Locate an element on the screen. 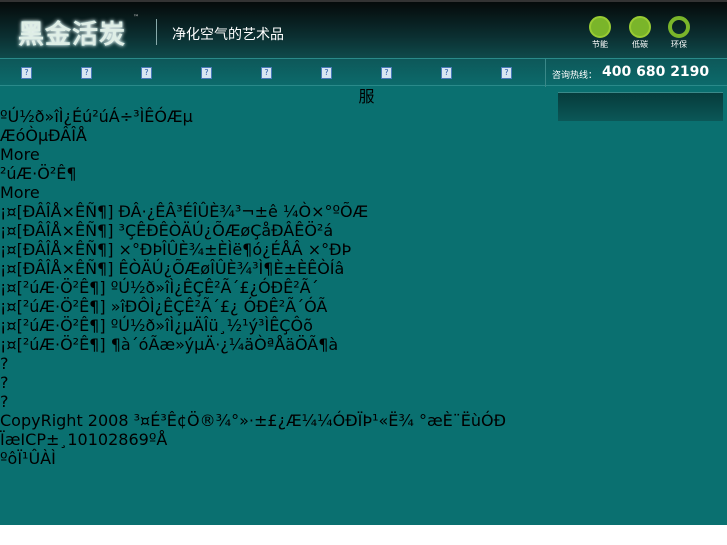 This screenshot has width=727, height=545. right-banner-box is located at coordinates (640, 106).